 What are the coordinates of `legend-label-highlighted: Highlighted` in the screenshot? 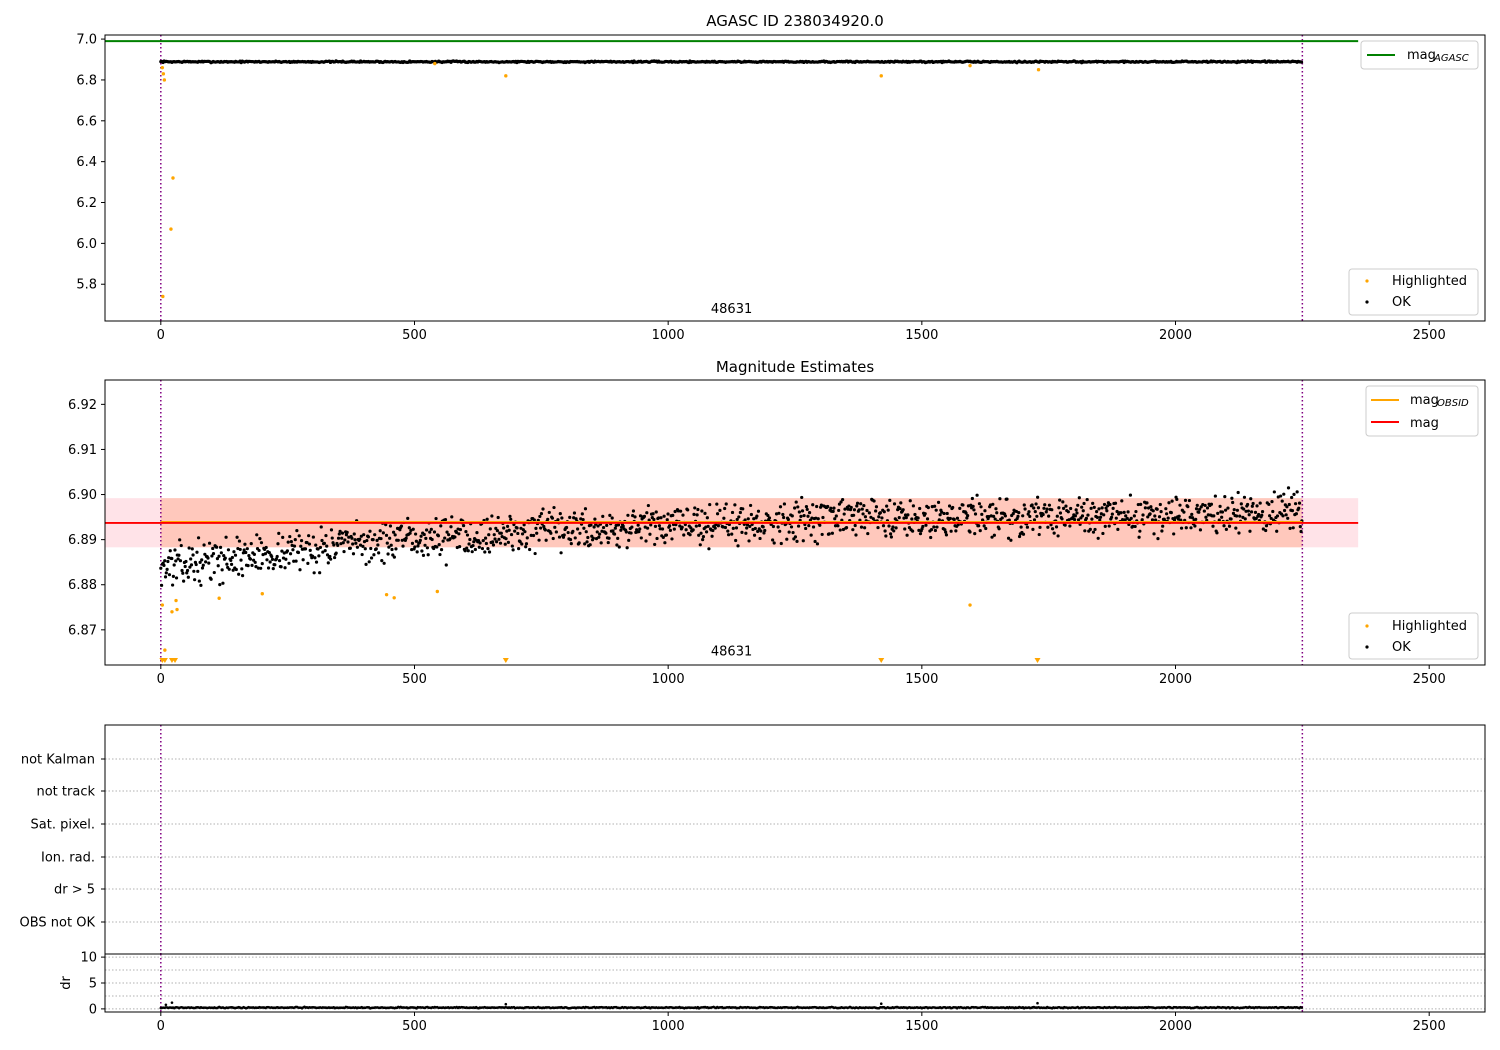 It's located at (1429, 281).